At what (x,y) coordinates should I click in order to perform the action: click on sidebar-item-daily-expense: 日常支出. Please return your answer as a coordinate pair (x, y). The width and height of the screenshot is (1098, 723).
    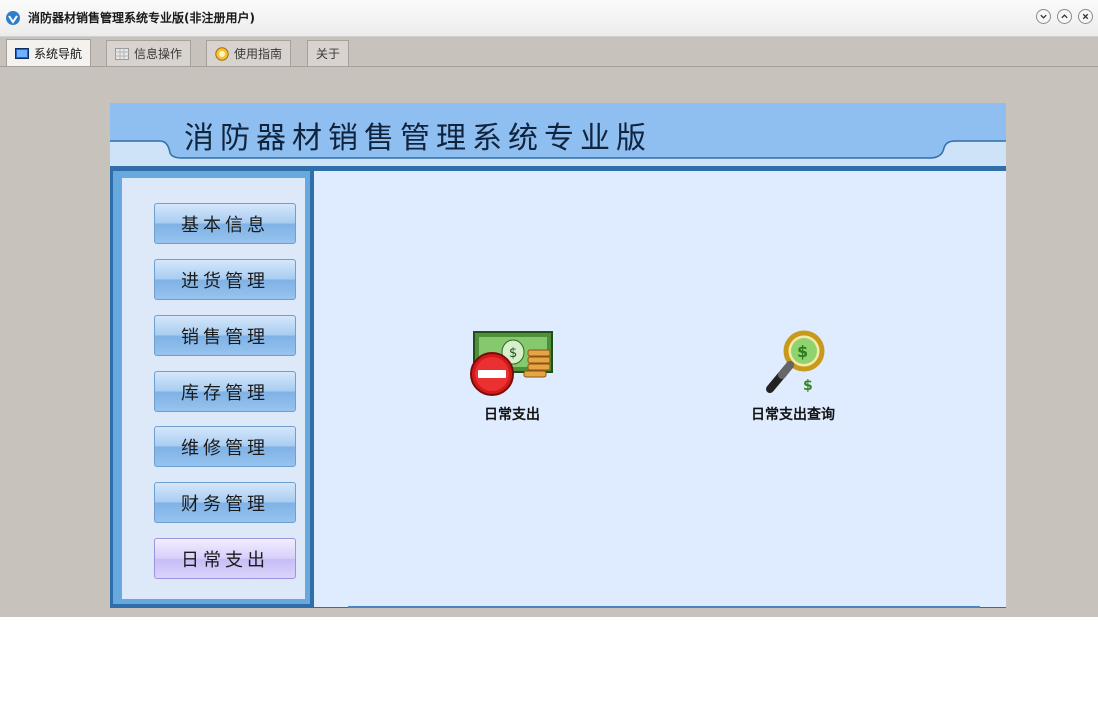
    Looking at the image, I should click on (225, 558).